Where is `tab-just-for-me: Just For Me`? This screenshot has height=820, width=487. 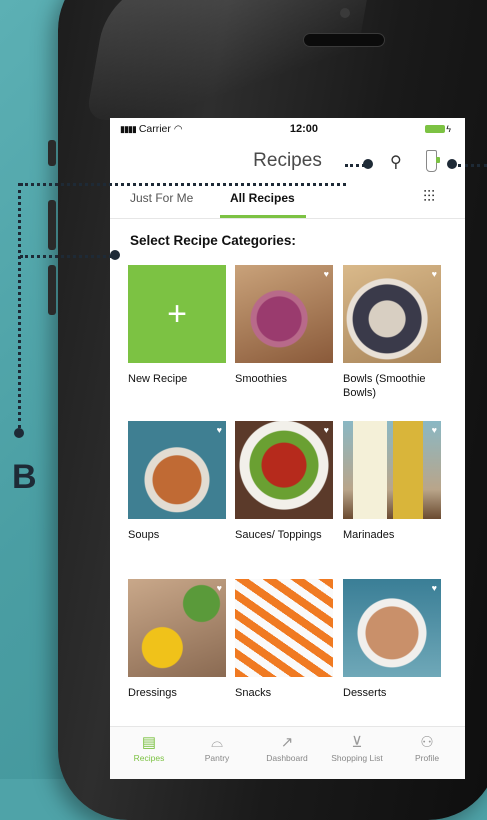
tab-just-for-me: Just For Me is located at coordinates (161, 198).